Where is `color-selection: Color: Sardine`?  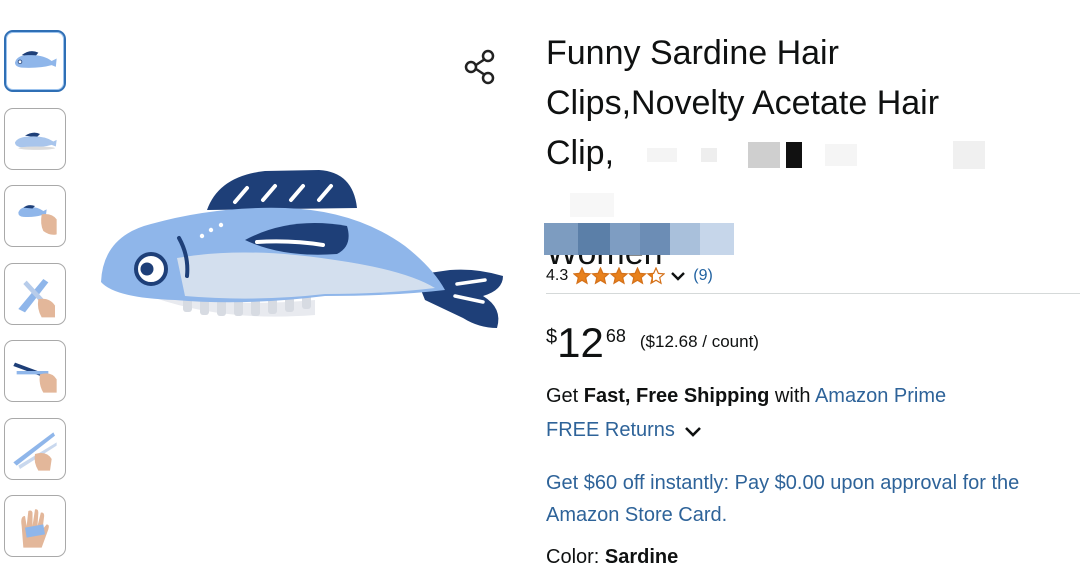 color-selection: Color: Sardine is located at coordinates (612, 557).